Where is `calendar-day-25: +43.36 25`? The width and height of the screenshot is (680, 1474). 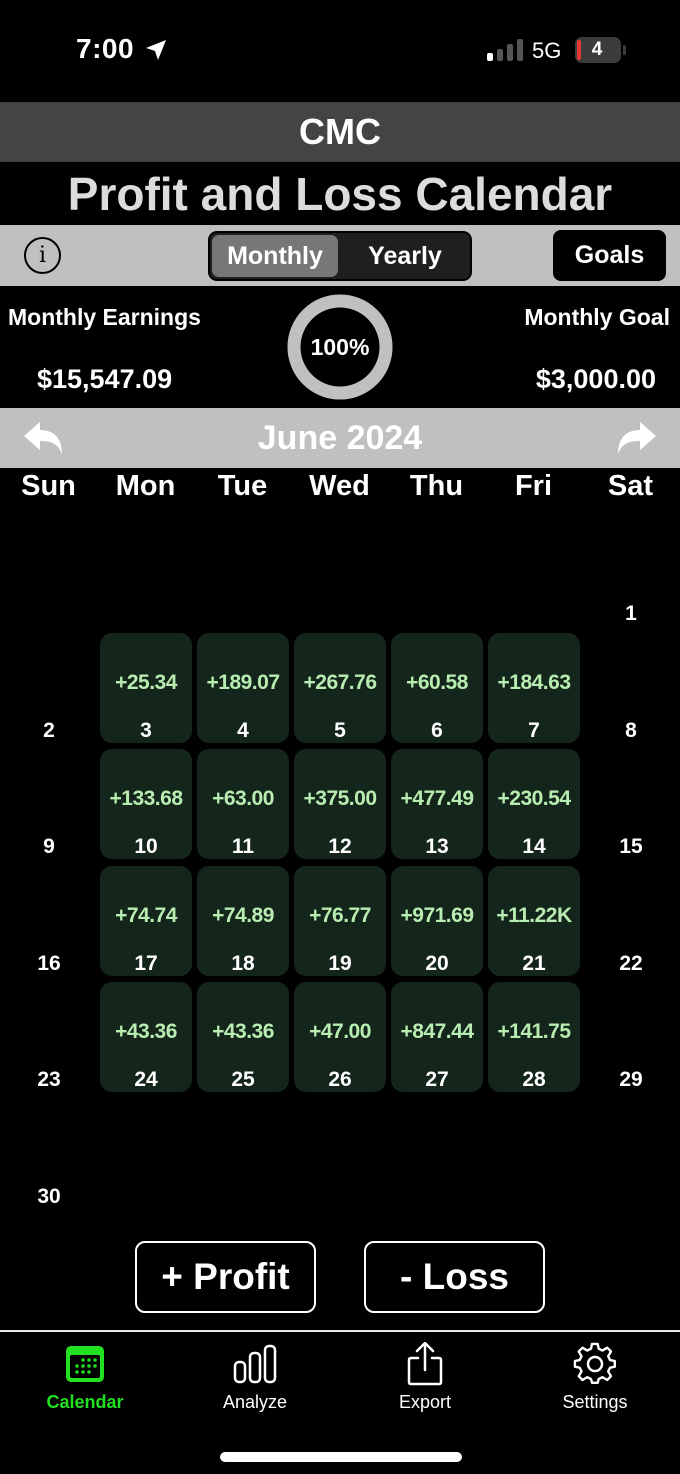 calendar-day-25: +43.36 25 is located at coordinates (243, 1037).